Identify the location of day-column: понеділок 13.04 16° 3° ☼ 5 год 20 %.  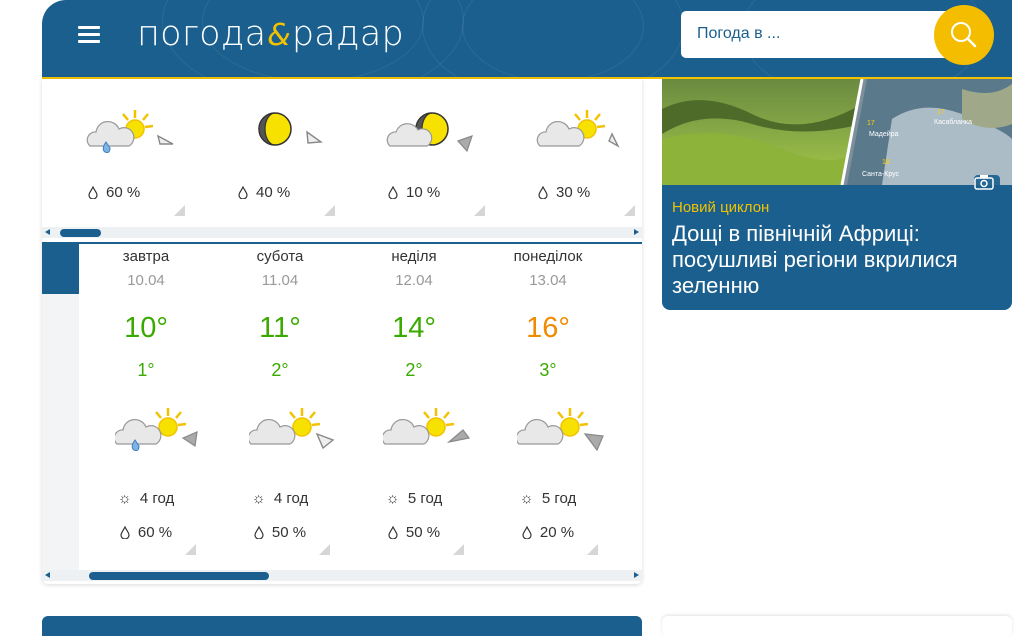
(548, 408).